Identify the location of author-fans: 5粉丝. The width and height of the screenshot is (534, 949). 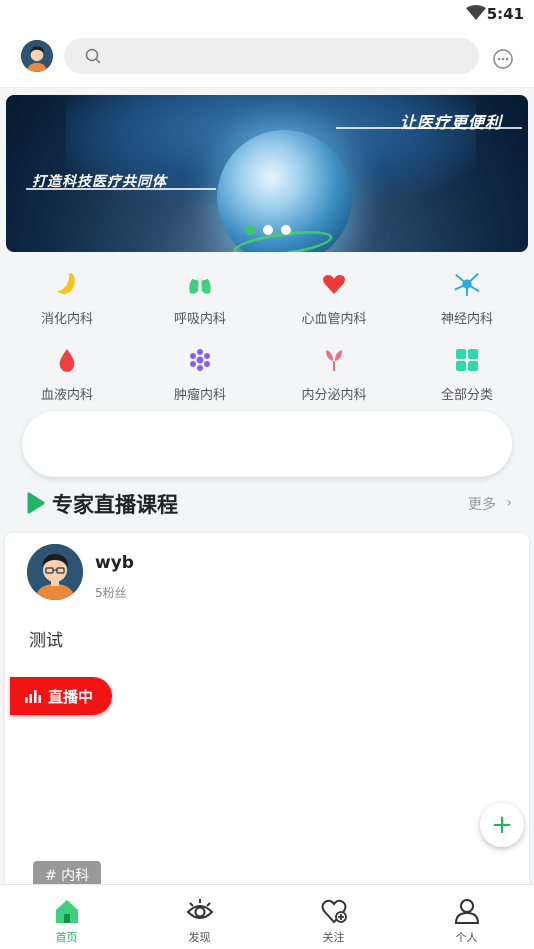
(111, 593).